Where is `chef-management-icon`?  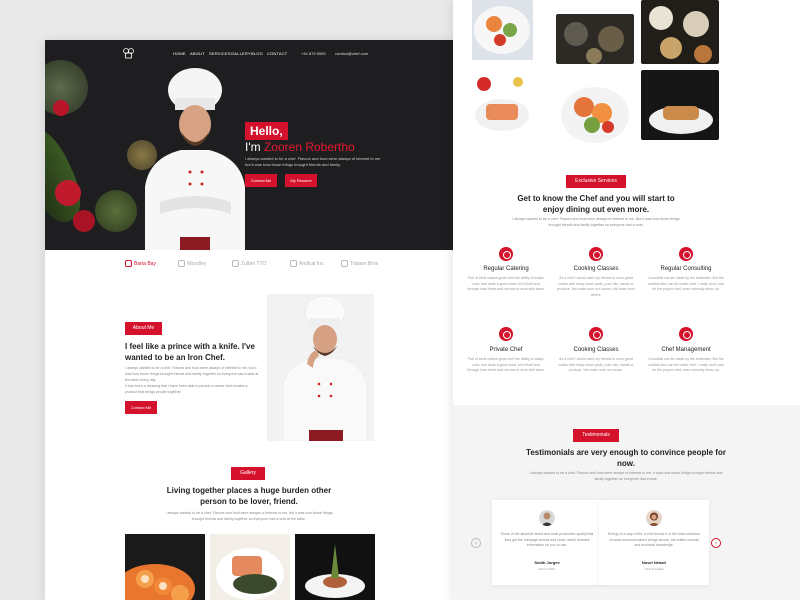
chef-management-icon is located at coordinates (686, 334).